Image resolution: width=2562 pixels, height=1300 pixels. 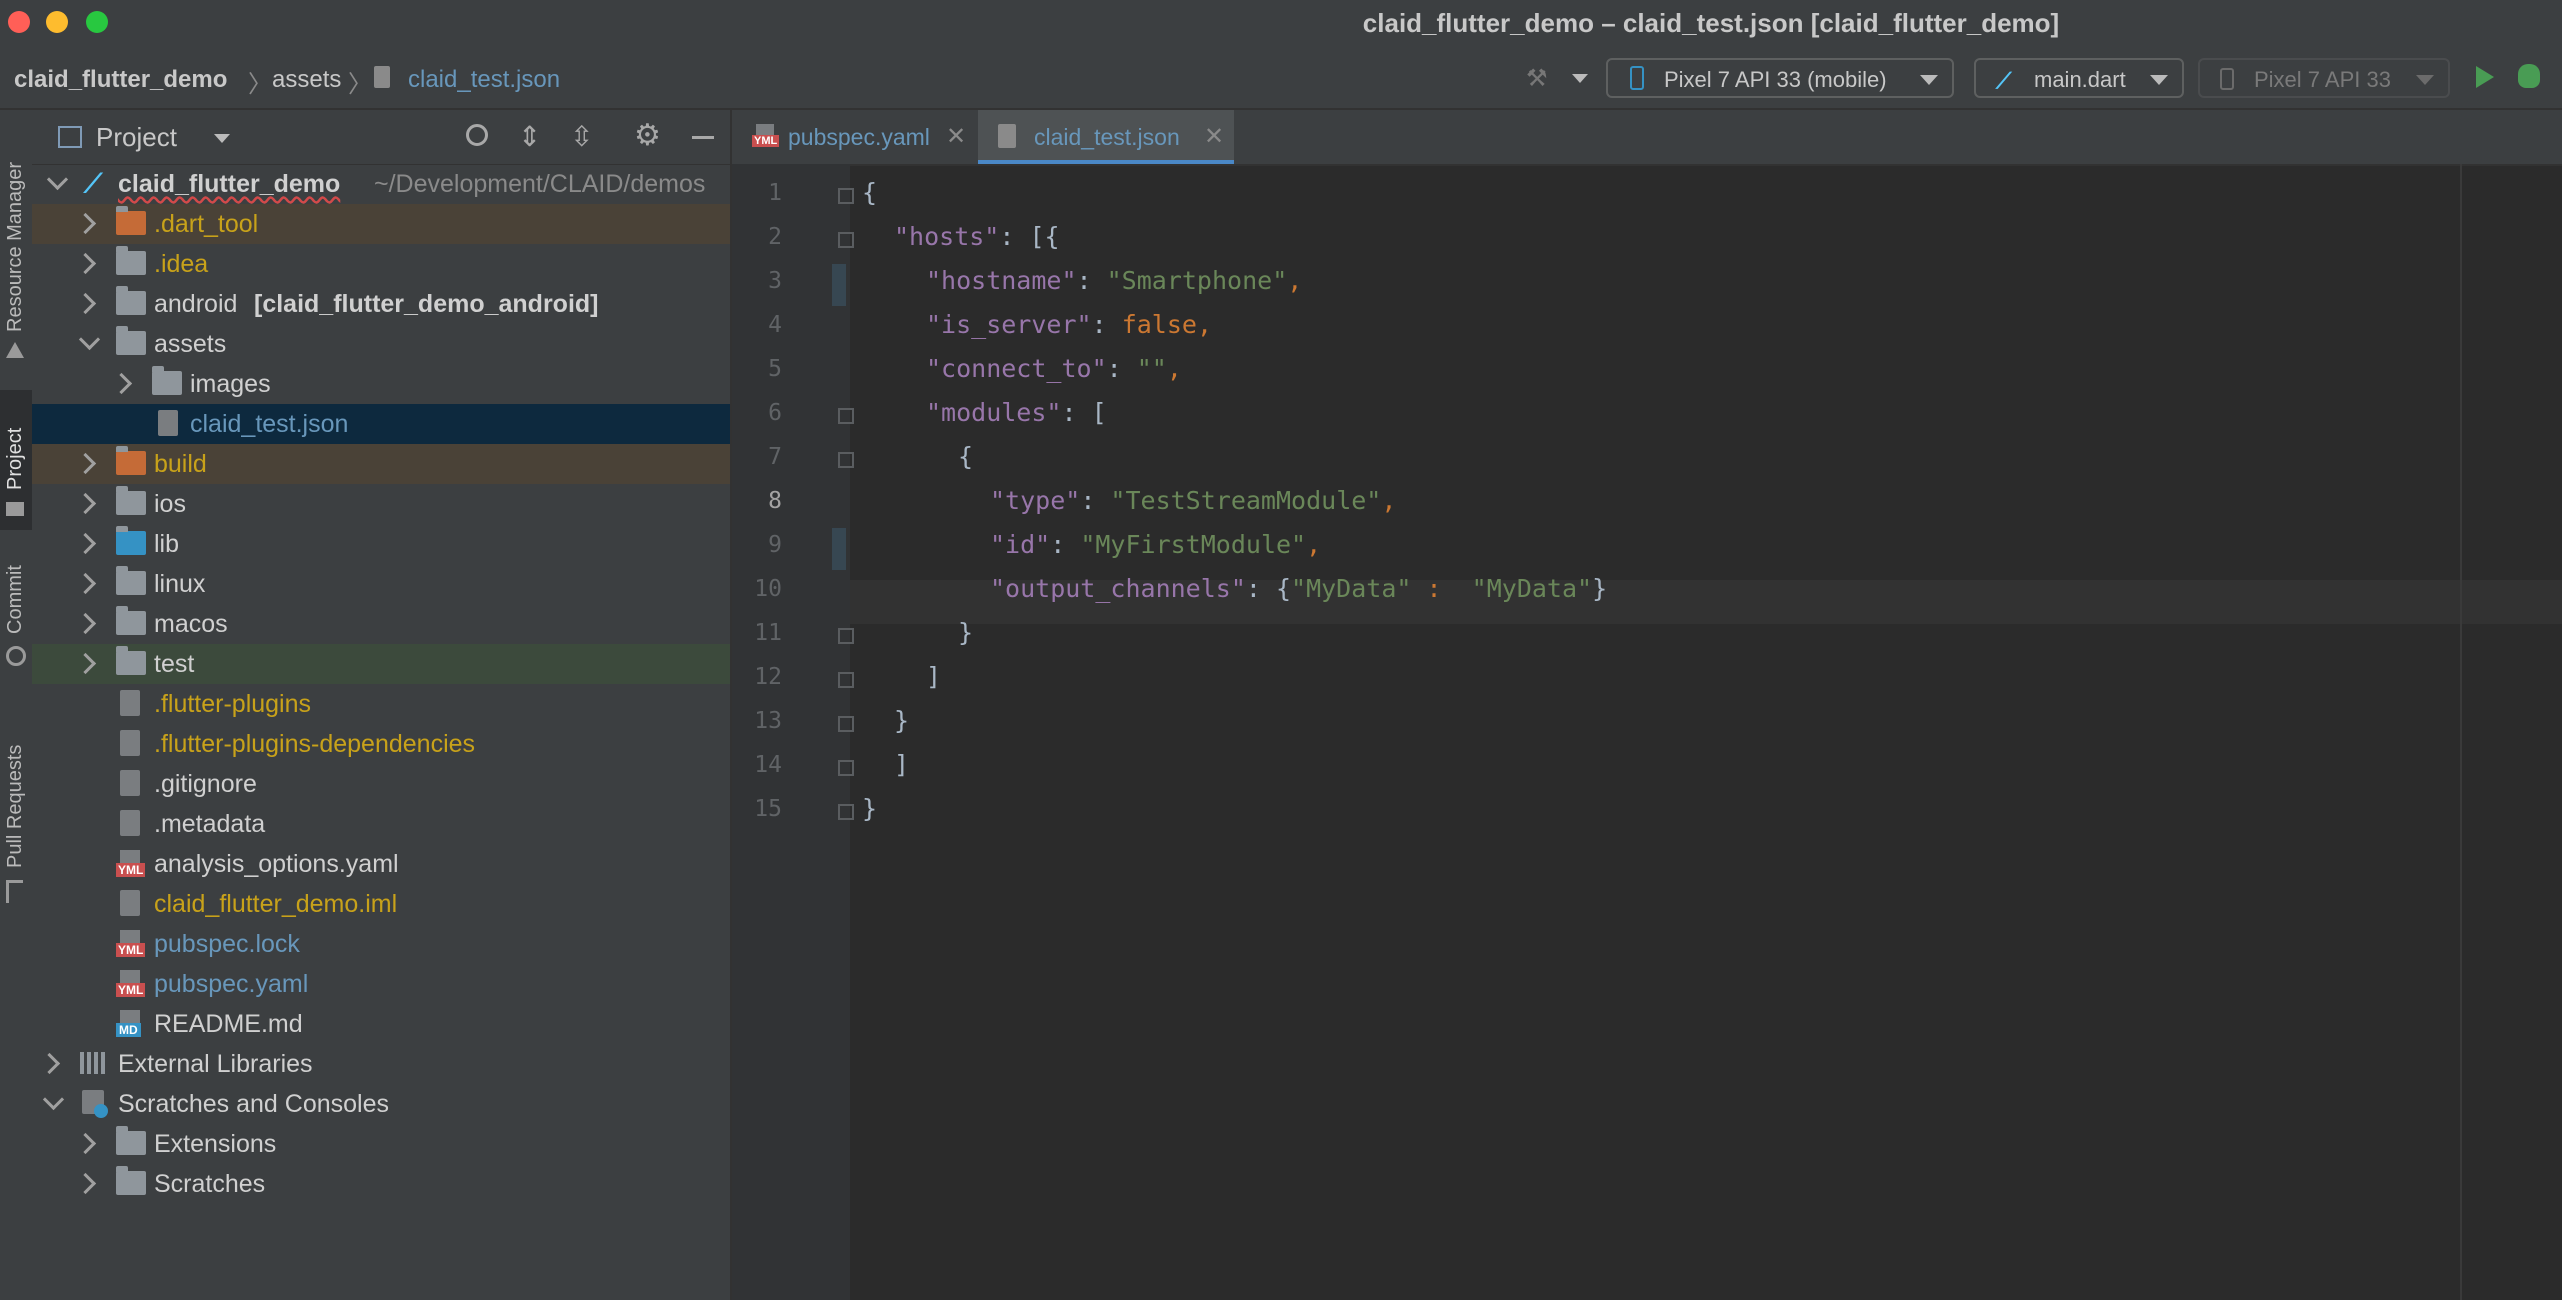 What do you see at coordinates (381, 944) in the screenshot?
I see `tree-item-pubspec-lock: YML pubspec.lock` at bounding box center [381, 944].